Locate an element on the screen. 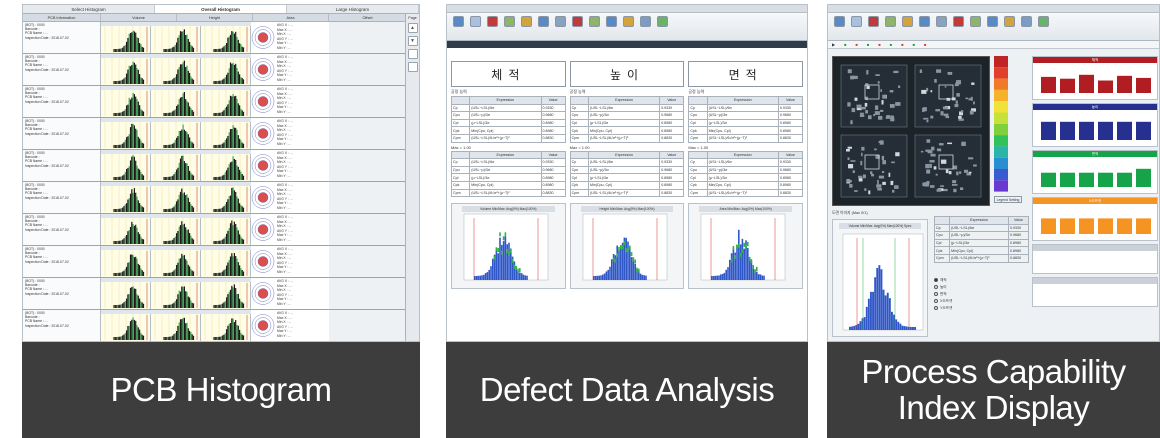  metric-radio: Y오프셋 is located at coordinates (981, 308).